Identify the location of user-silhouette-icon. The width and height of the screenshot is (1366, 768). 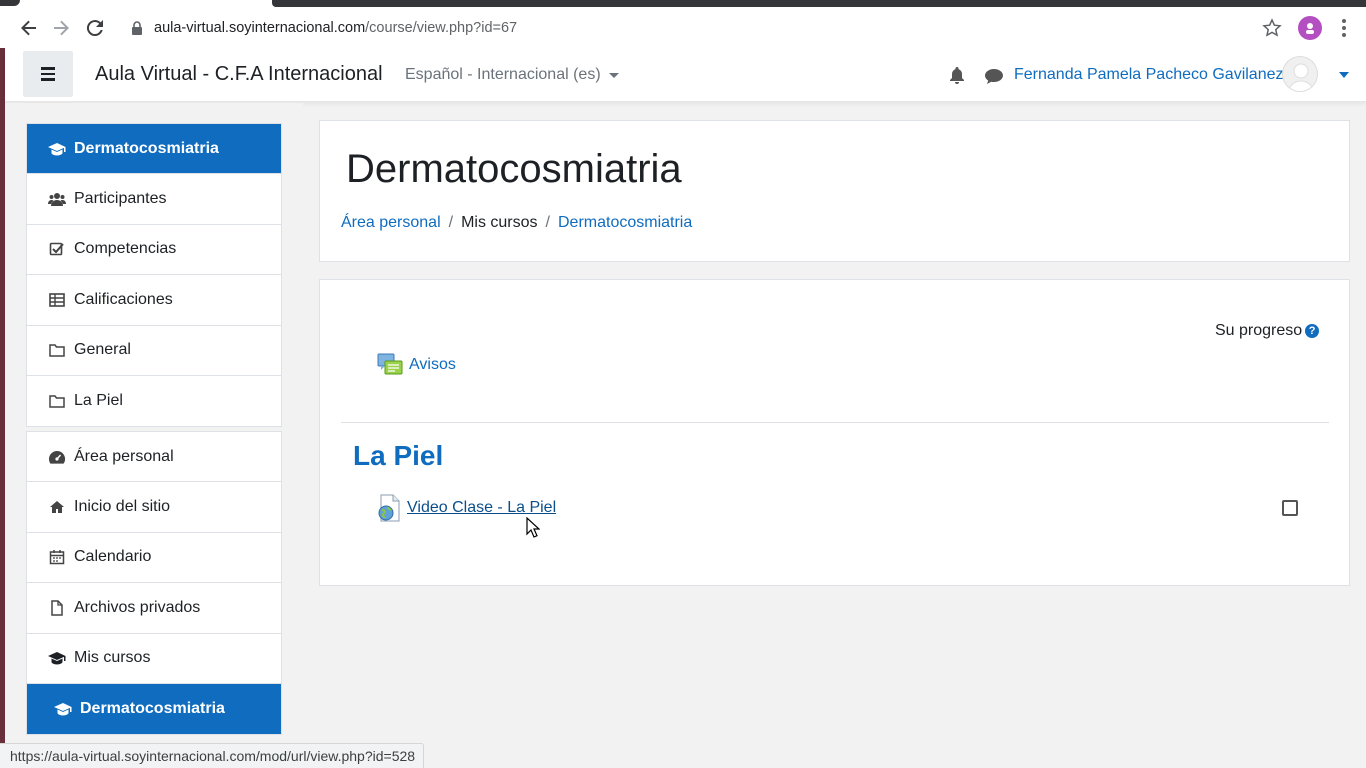
(1301, 77).